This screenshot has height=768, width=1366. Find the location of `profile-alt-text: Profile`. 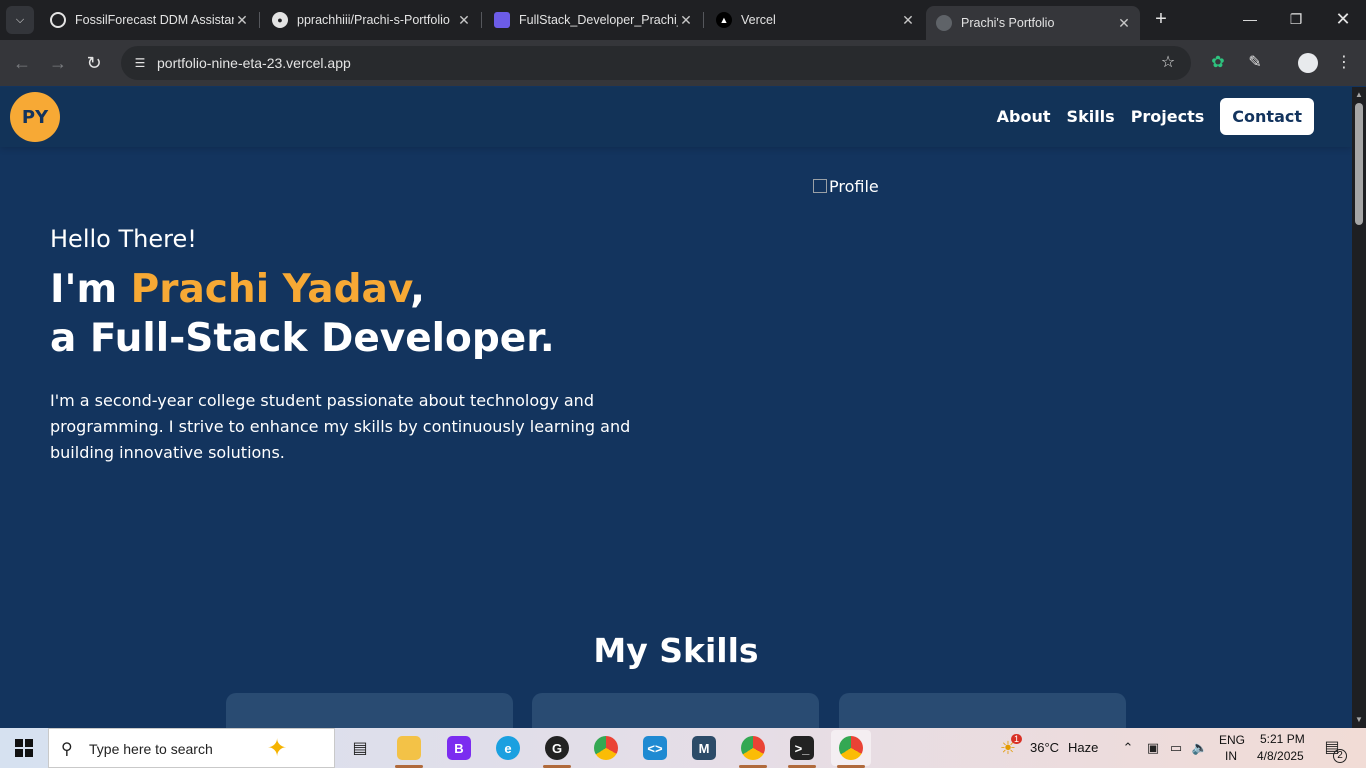

profile-alt-text: Profile is located at coordinates (854, 186).